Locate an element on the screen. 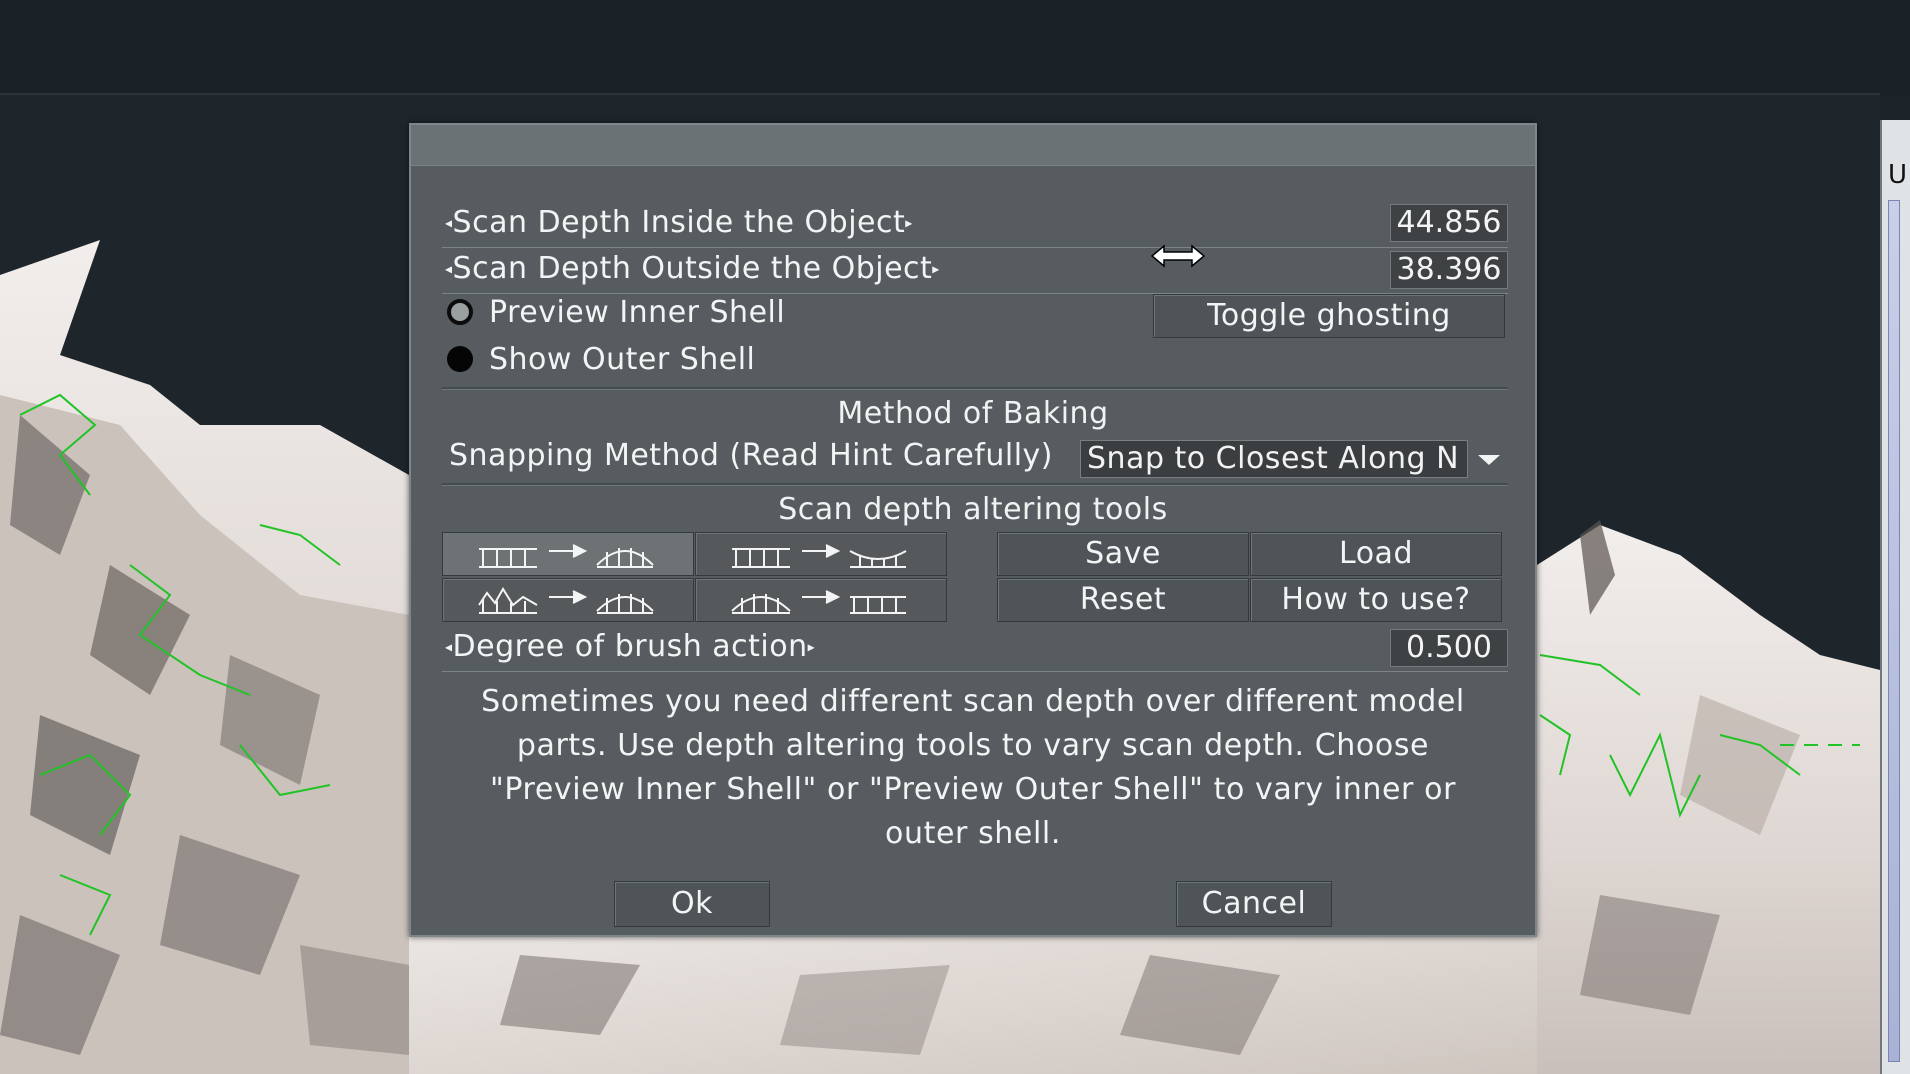 The width and height of the screenshot is (1910, 1074). show-outer-shell-radio is located at coordinates (460, 359).